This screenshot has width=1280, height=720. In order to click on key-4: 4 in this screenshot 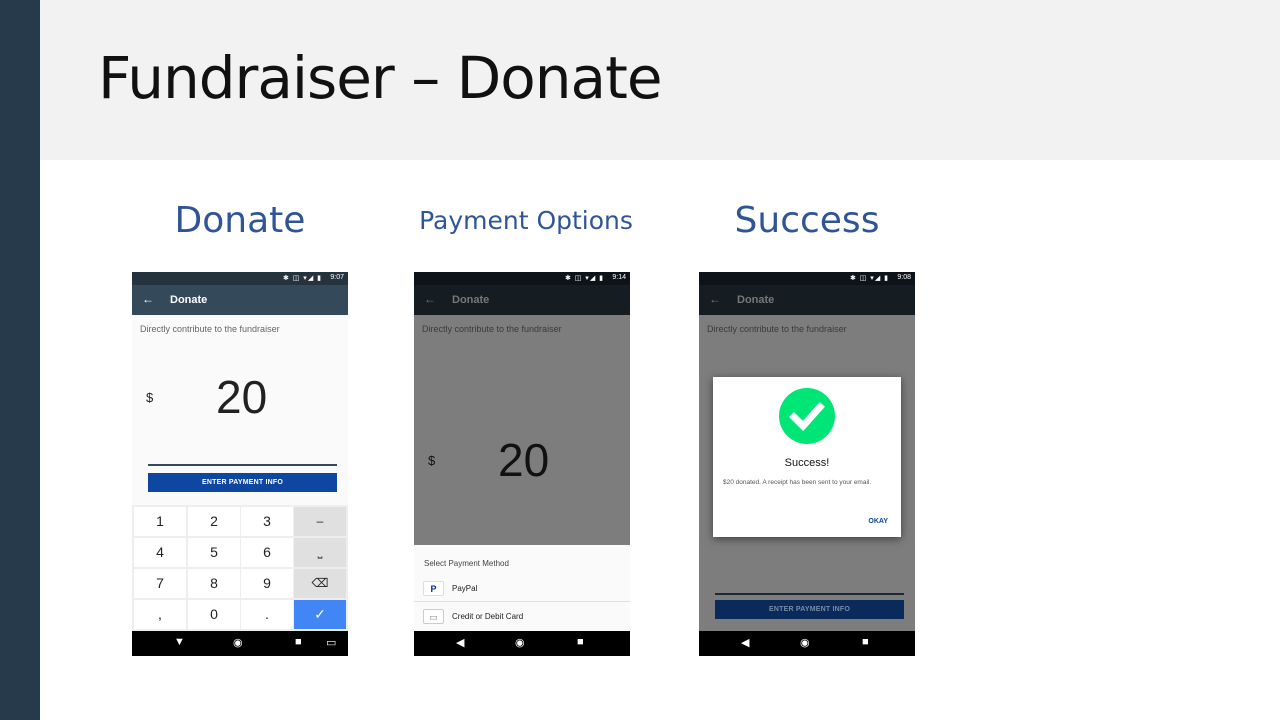, I will do `click(160, 552)`.